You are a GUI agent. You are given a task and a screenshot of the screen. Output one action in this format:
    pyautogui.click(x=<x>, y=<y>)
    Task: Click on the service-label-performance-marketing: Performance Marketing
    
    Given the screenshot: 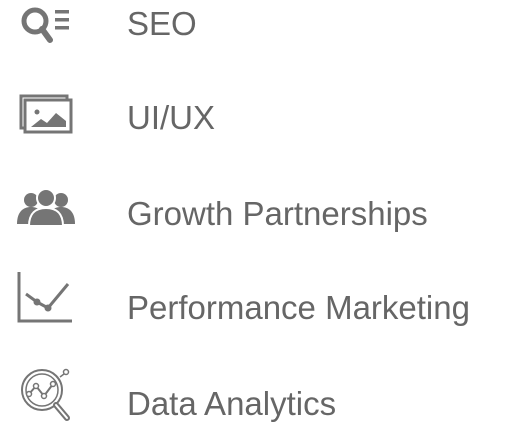 What is the action you would take?
    pyautogui.click(x=298, y=307)
    